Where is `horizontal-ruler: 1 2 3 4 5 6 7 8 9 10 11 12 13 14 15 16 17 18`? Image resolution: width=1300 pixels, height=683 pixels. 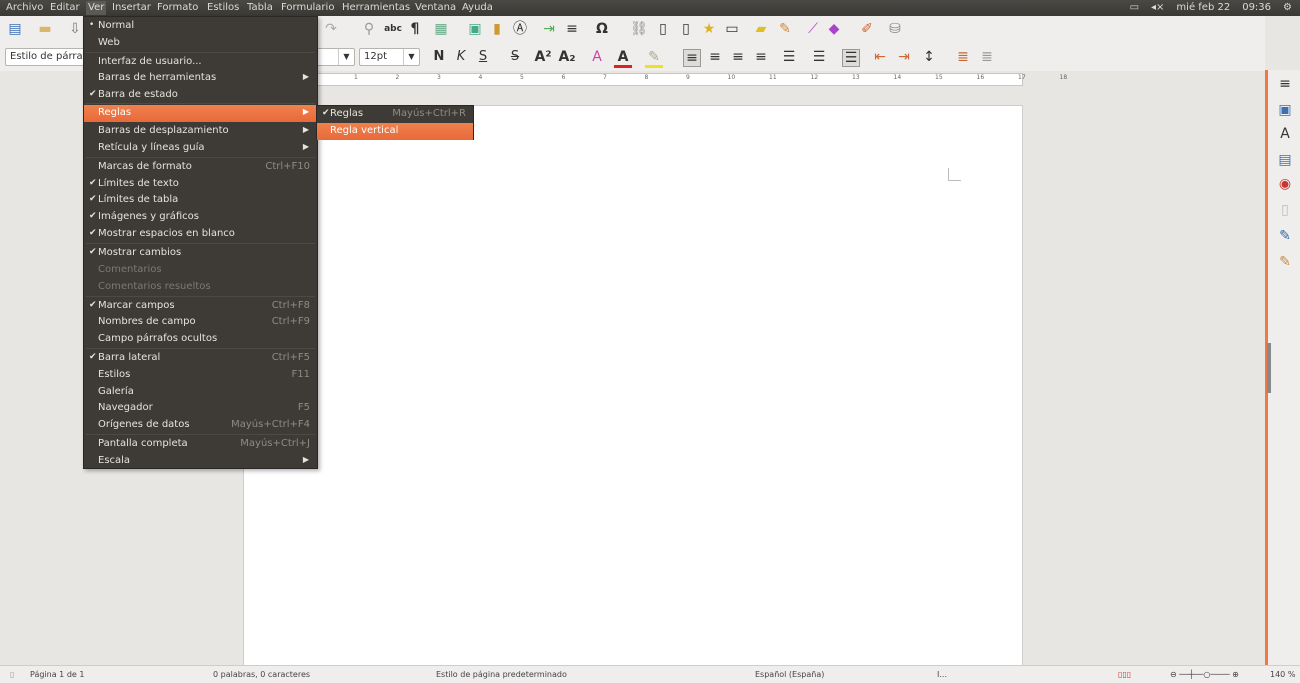 horizontal-ruler: 1 2 3 4 5 6 7 8 9 10 11 12 13 14 15 16 17 18 is located at coordinates (655, 79).